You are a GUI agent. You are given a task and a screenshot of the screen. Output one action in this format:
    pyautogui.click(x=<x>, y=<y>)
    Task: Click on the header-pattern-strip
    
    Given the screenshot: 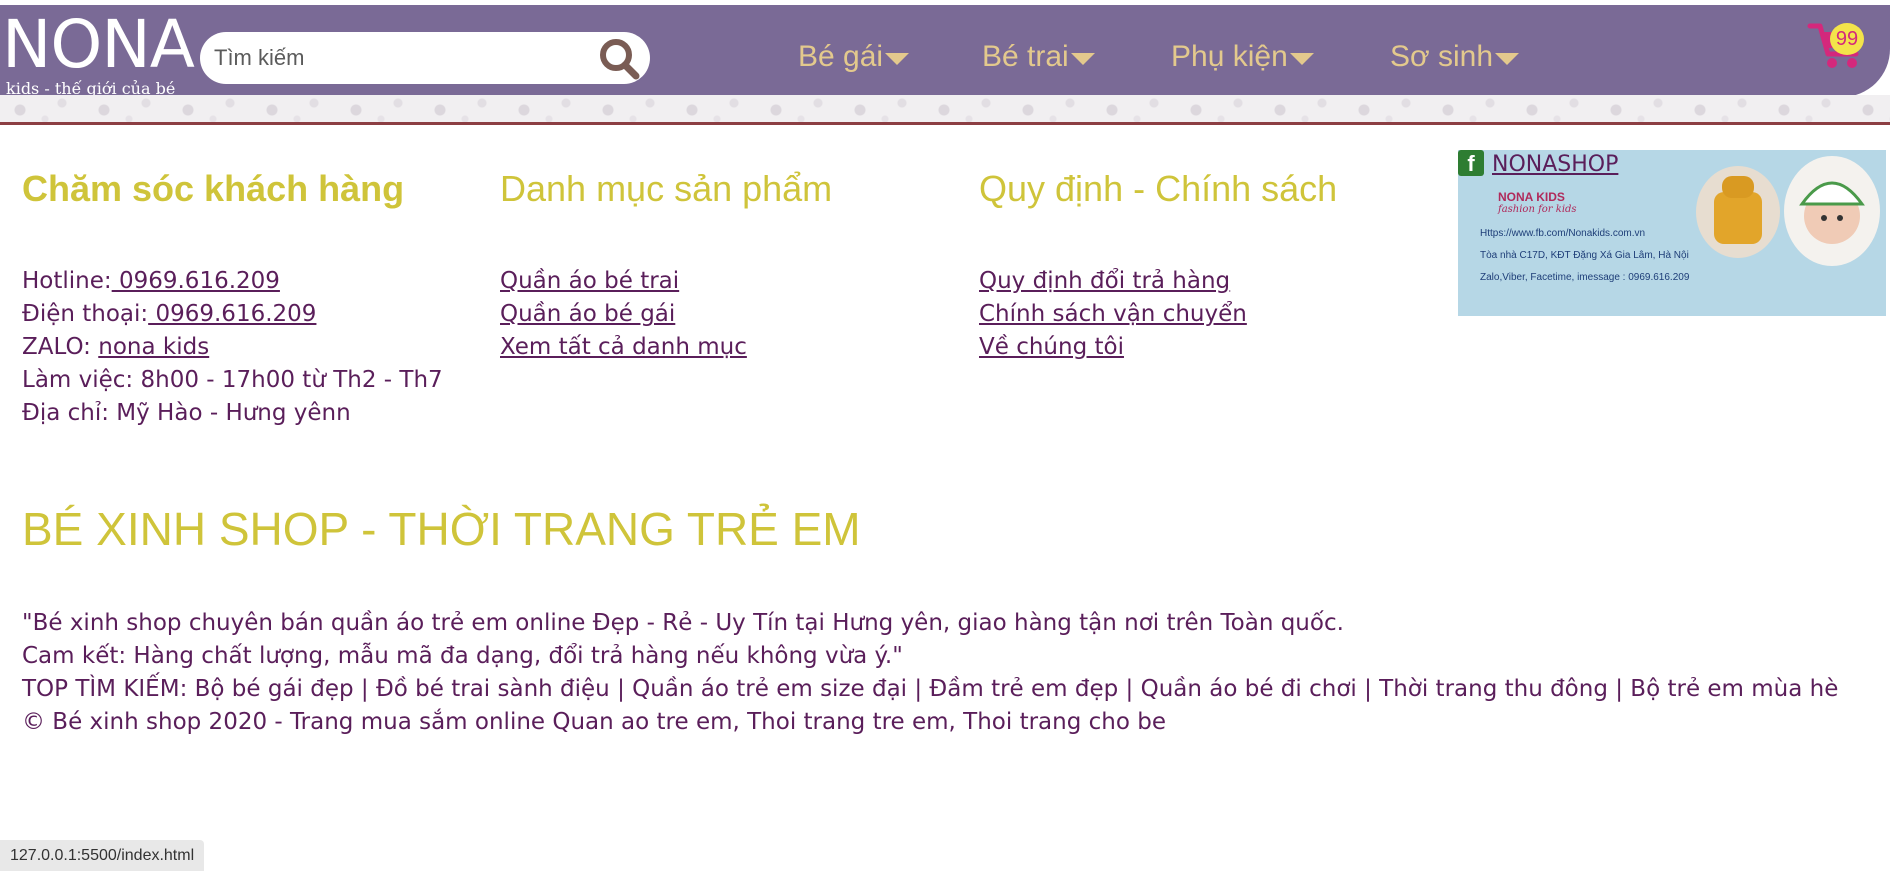 What is the action you would take?
    pyautogui.click(x=945, y=110)
    